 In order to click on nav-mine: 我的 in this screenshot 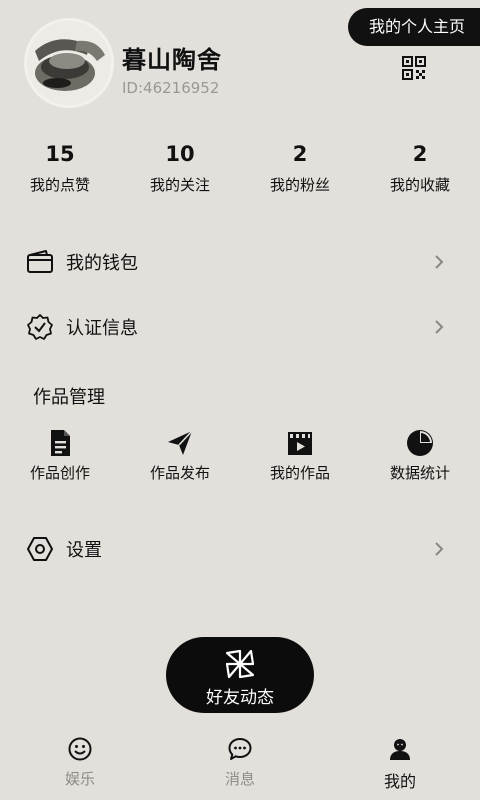, I will do `click(400, 764)`.